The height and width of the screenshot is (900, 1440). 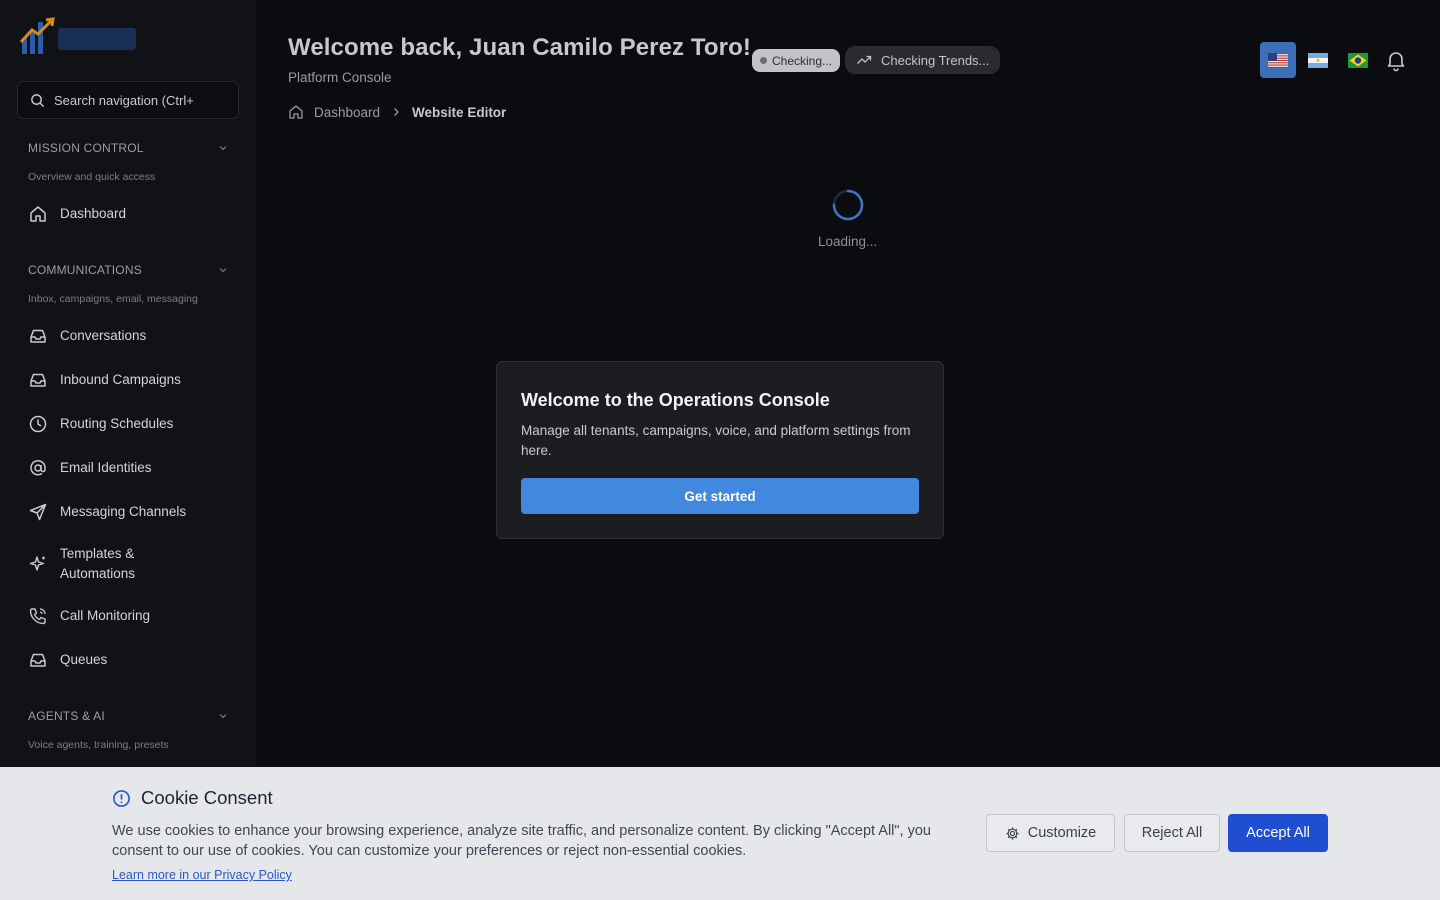 What do you see at coordinates (1062, 833) in the screenshot?
I see `customize-button-label: Customize` at bounding box center [1062, 833].